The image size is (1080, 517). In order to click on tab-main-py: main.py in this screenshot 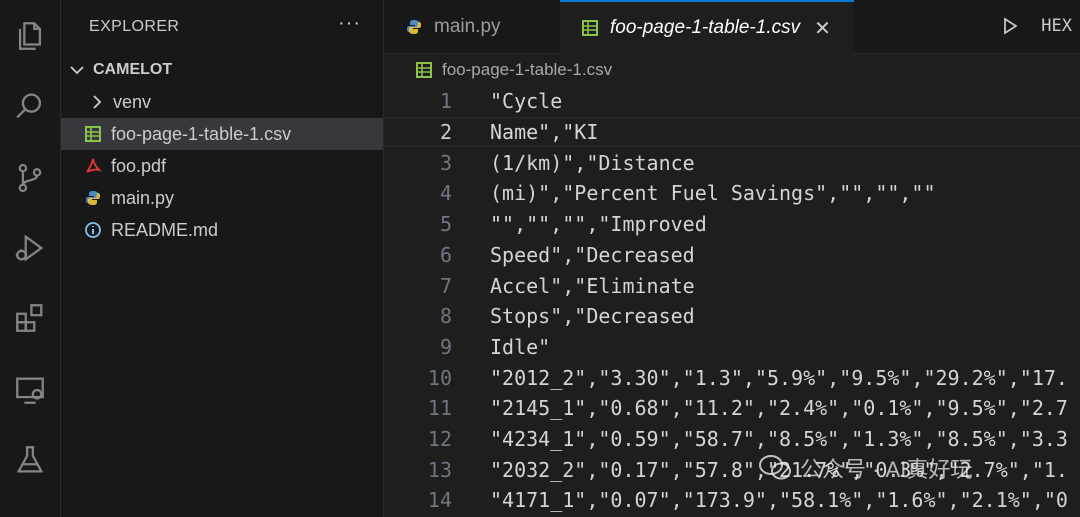, I will do `click(472, 26)`.